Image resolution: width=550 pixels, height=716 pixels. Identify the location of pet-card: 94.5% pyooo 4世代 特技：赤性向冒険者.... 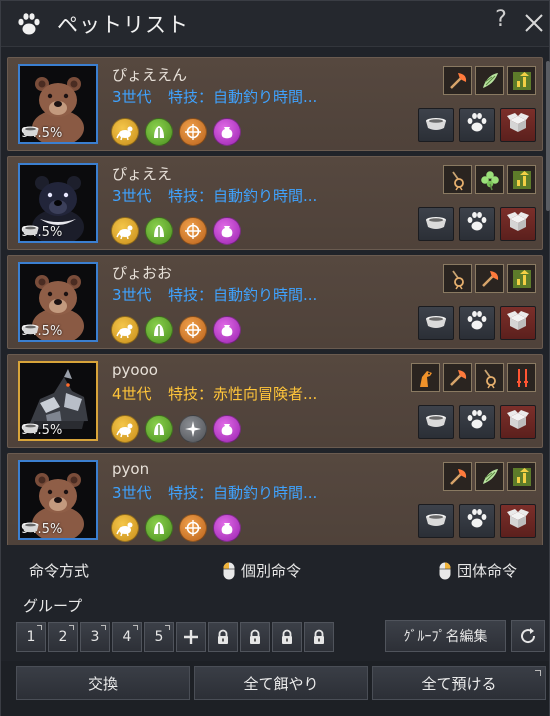
(275, 401).